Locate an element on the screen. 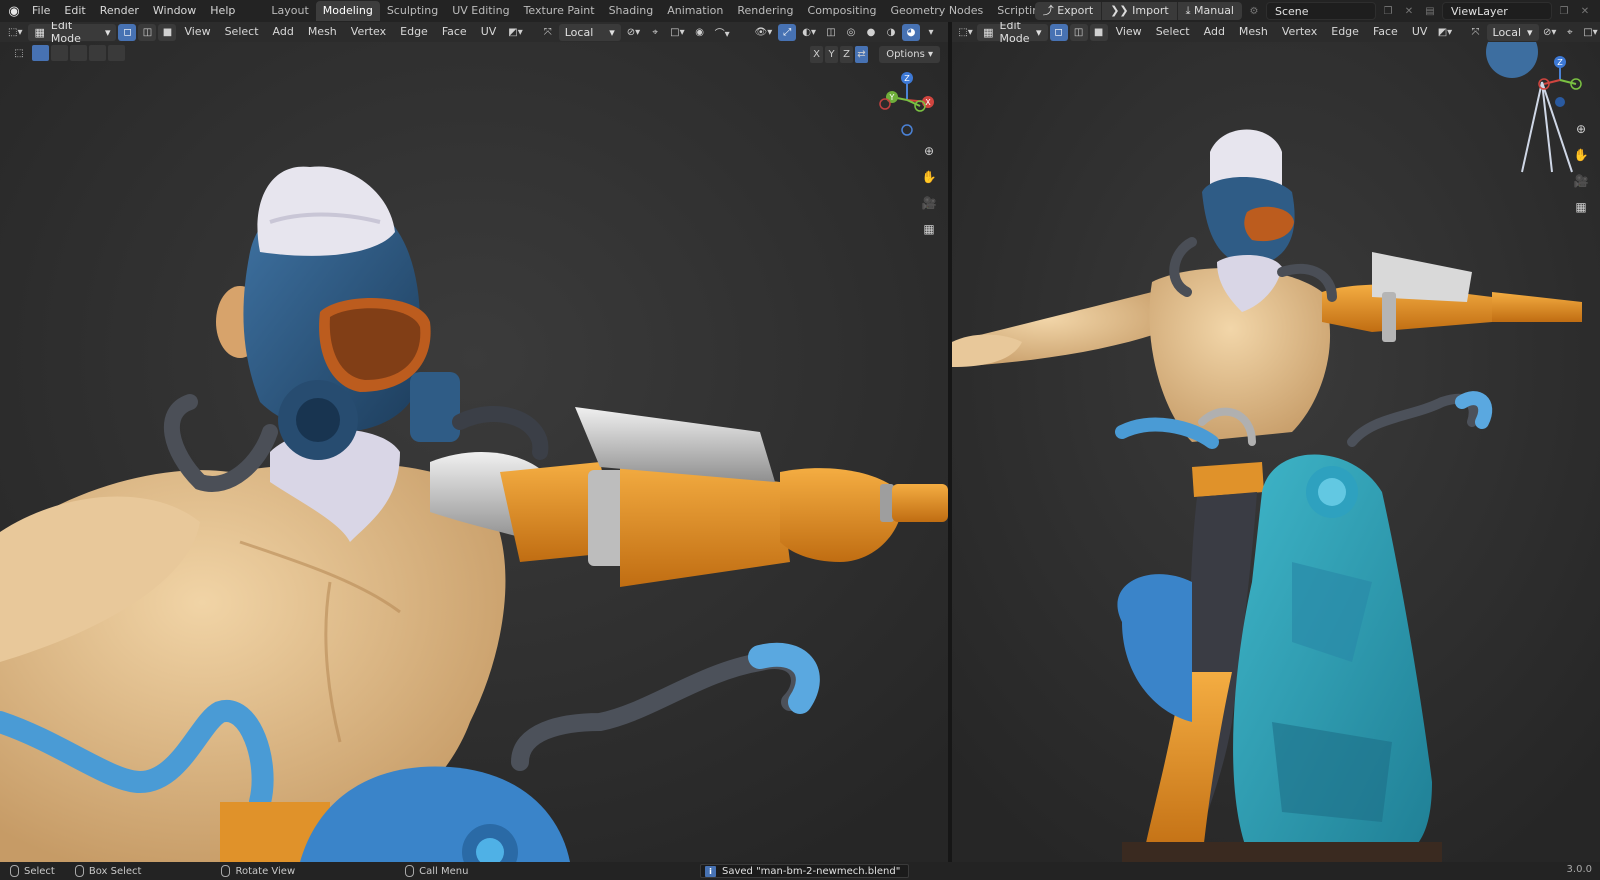 The image size is (1600, 880). blender-logo-icon: ◉ is located at coordinates (14, 11).